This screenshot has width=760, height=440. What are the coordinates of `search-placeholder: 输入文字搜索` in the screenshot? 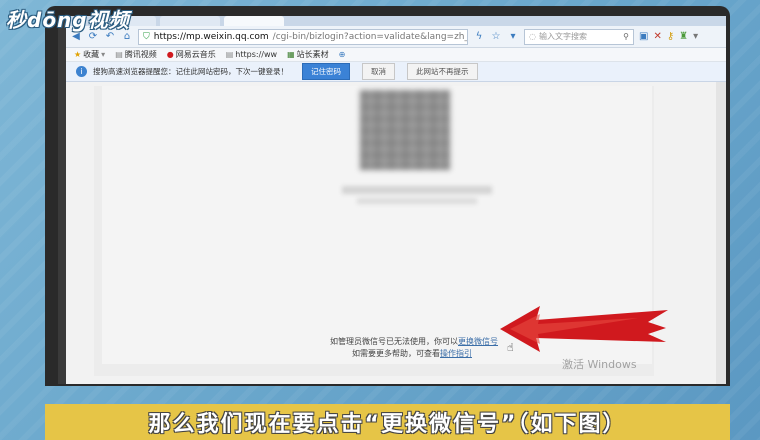 It's located at (562, 36).